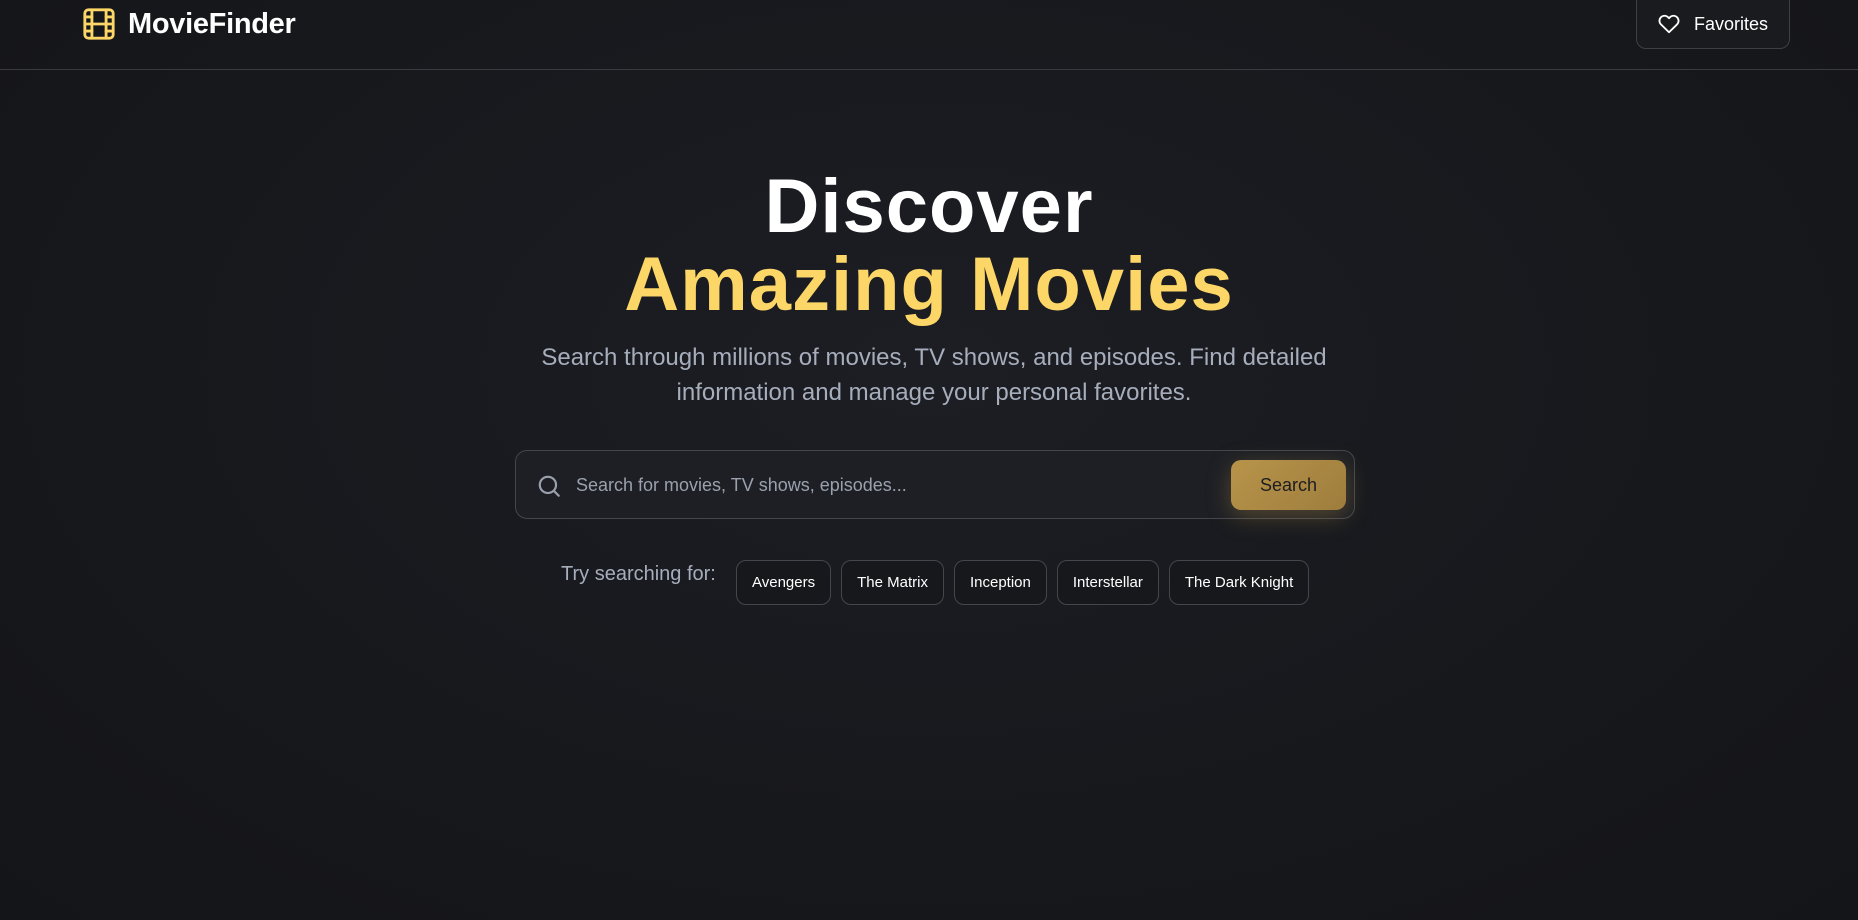 This screenshot has width=1858, height=920. Describe the element at coordinates (1107, 582) in the screenshot. I see `suggestion-chip-interstellar: Interstellar` at that location.